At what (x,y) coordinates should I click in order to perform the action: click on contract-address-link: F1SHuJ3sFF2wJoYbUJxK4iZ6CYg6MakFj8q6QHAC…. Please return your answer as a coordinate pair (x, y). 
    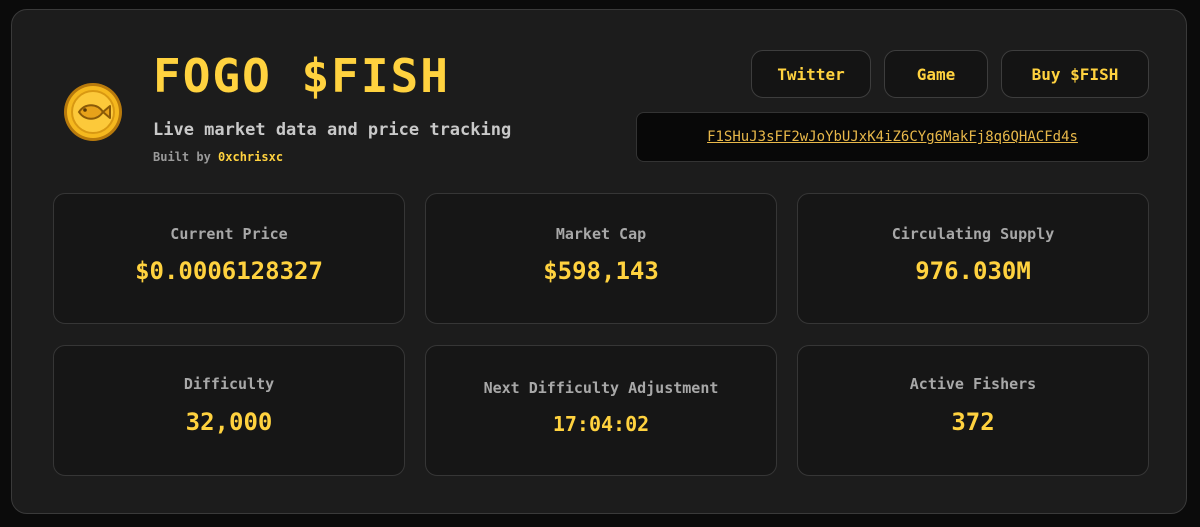
    Looking at the image, I should click on (892, 137).